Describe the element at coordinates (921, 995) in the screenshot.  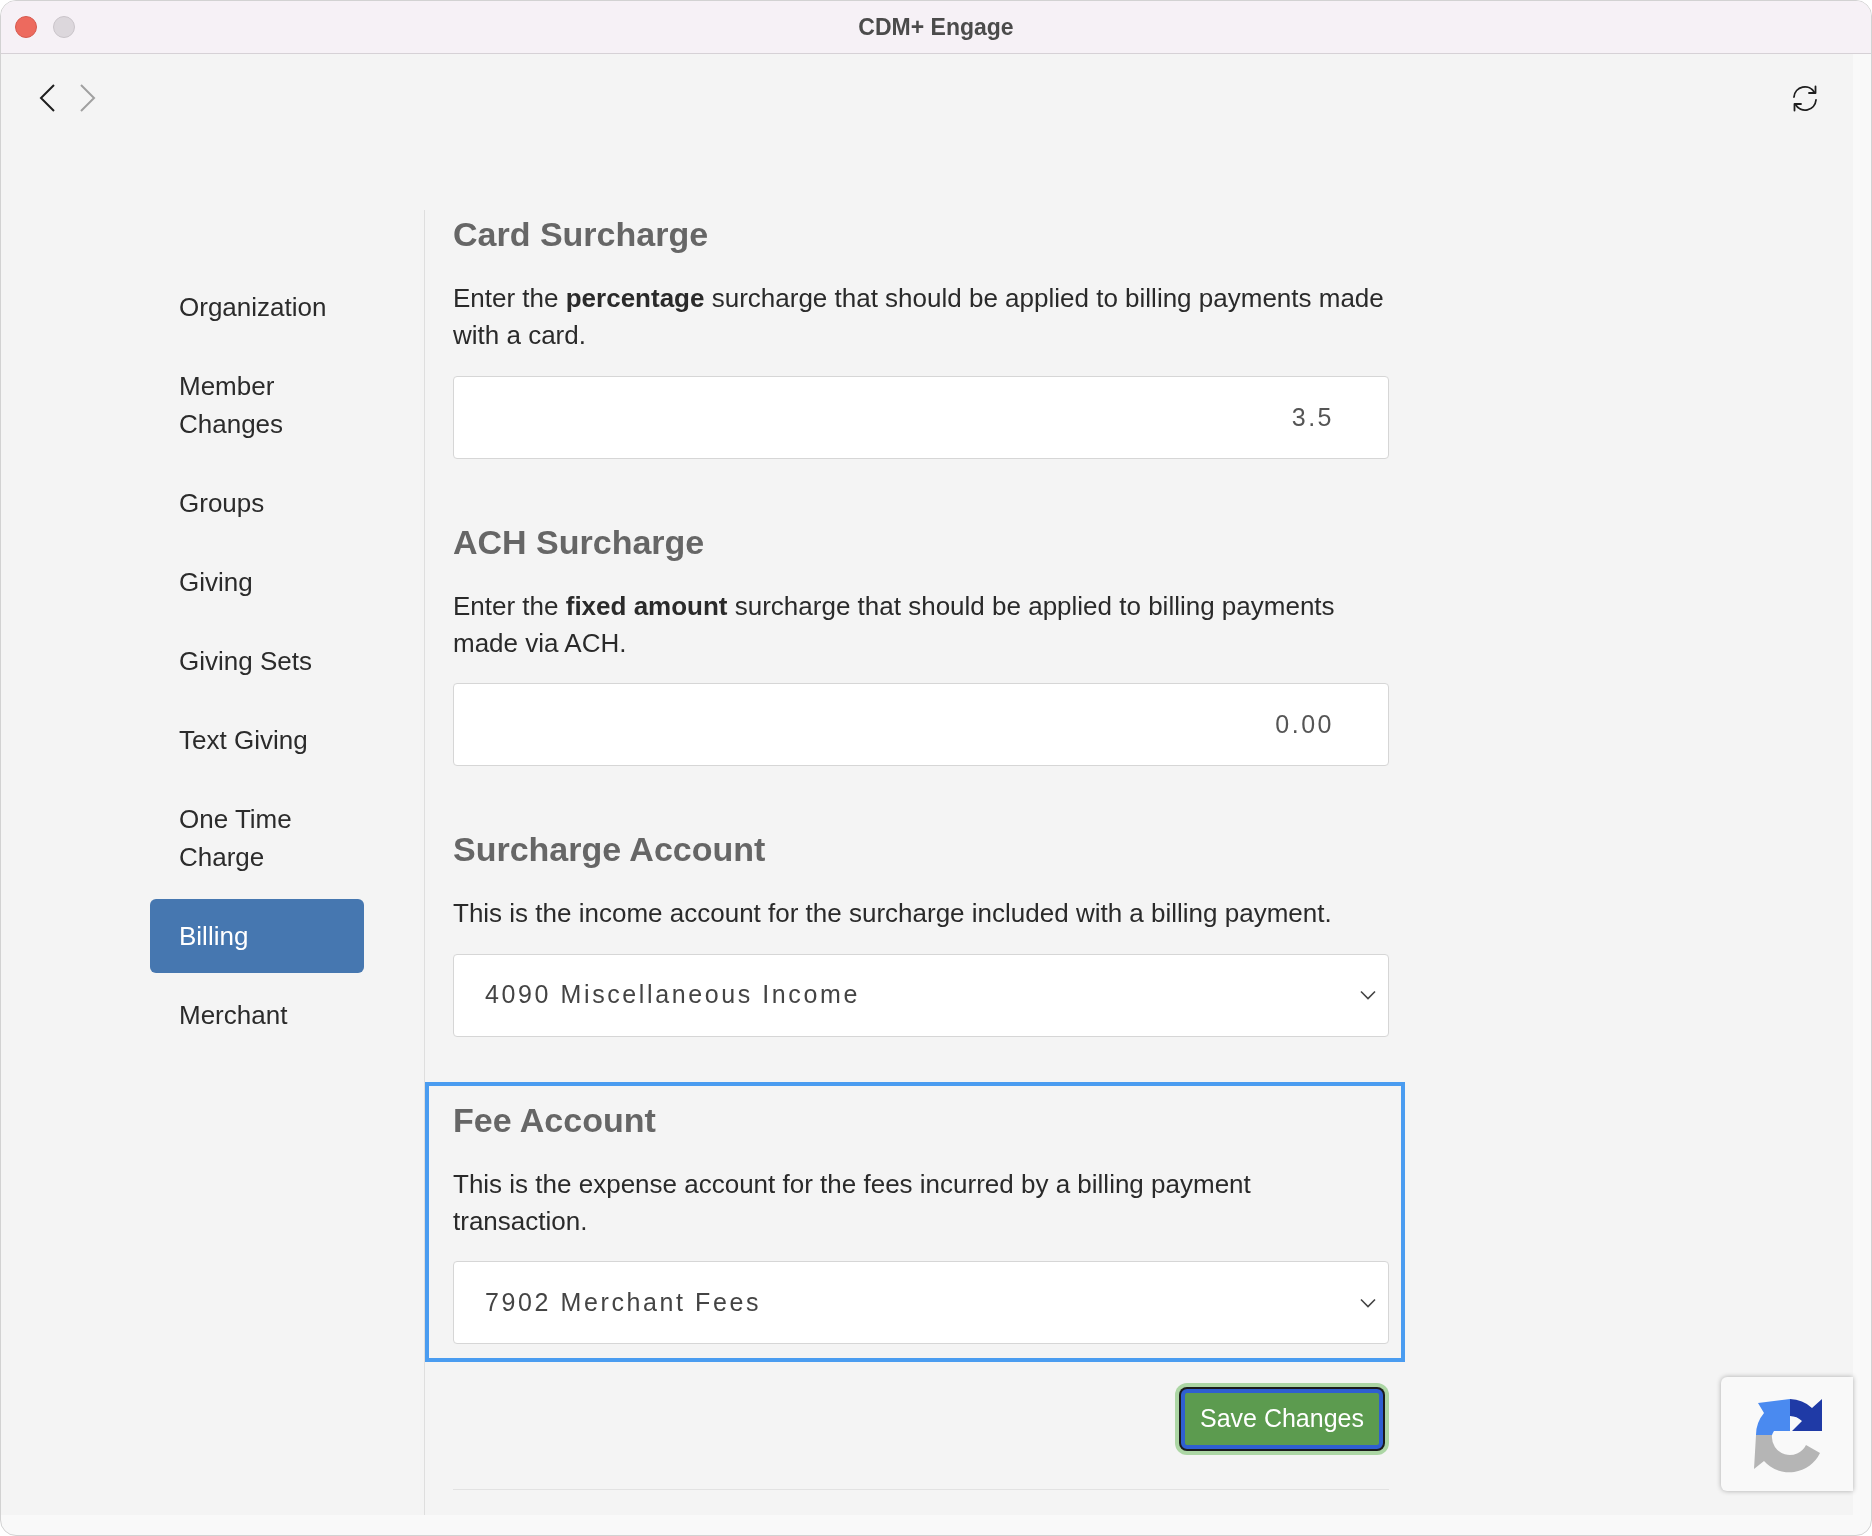
I see `account-select: 4090 Miscellaneous Income` at that location.